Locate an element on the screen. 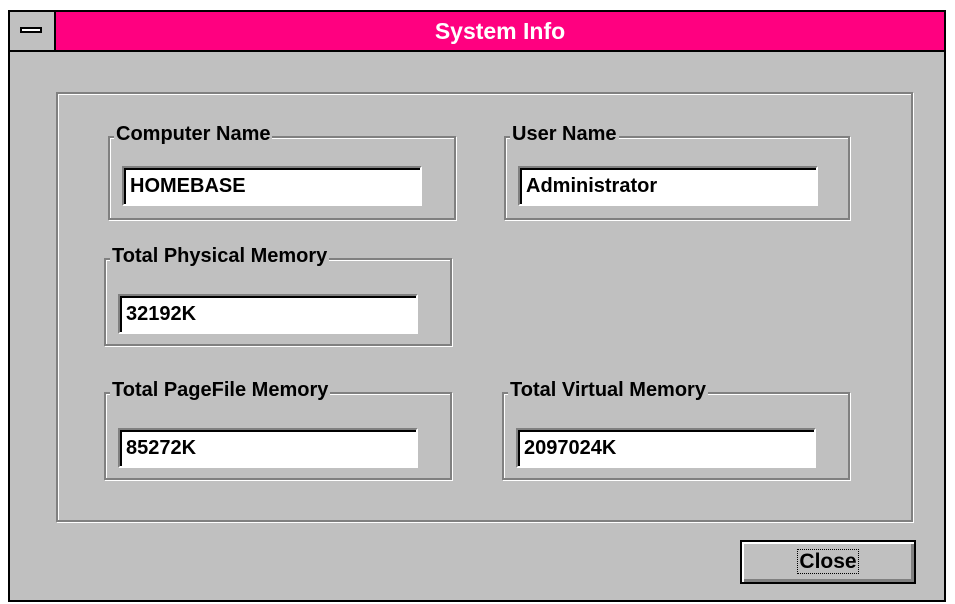 The image size is (955, 604). close-button-label: Close is located at coordinates (828, 561).